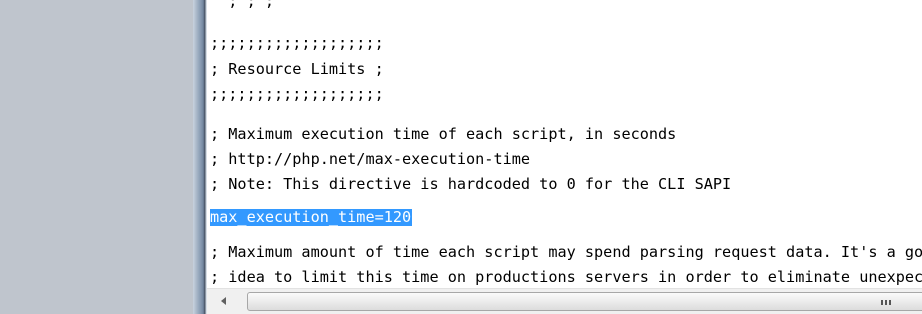 This screenshot has height=314, width=922. I want to click on grip-lines-icon, so click(886, 302).